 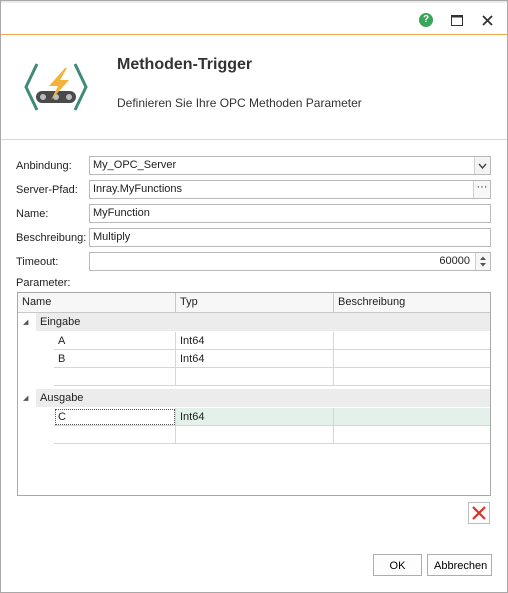 What do you see at coordinates (115, 341) in the screenshot?
I see `param-name-cell: A` at bounding box center [115, 341].